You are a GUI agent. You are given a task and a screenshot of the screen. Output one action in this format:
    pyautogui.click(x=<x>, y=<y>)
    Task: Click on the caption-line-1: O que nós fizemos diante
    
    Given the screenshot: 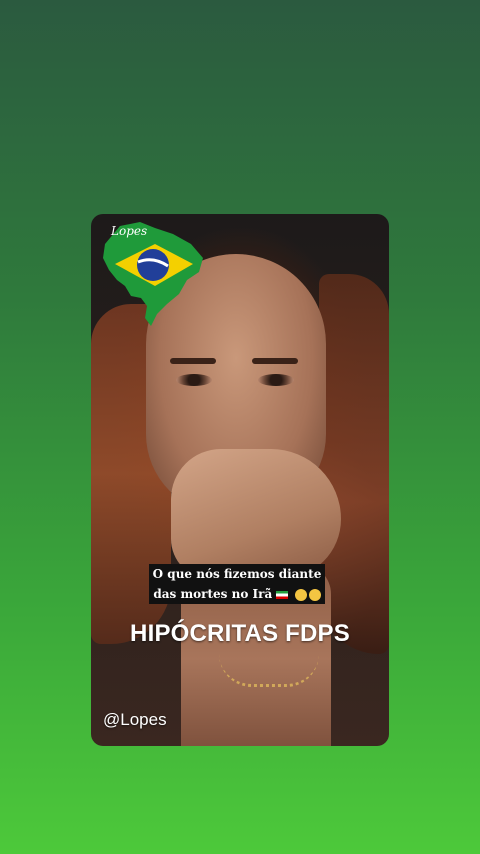 What is the action you would take?
    pyautogui.click(x=237, y=574)
    